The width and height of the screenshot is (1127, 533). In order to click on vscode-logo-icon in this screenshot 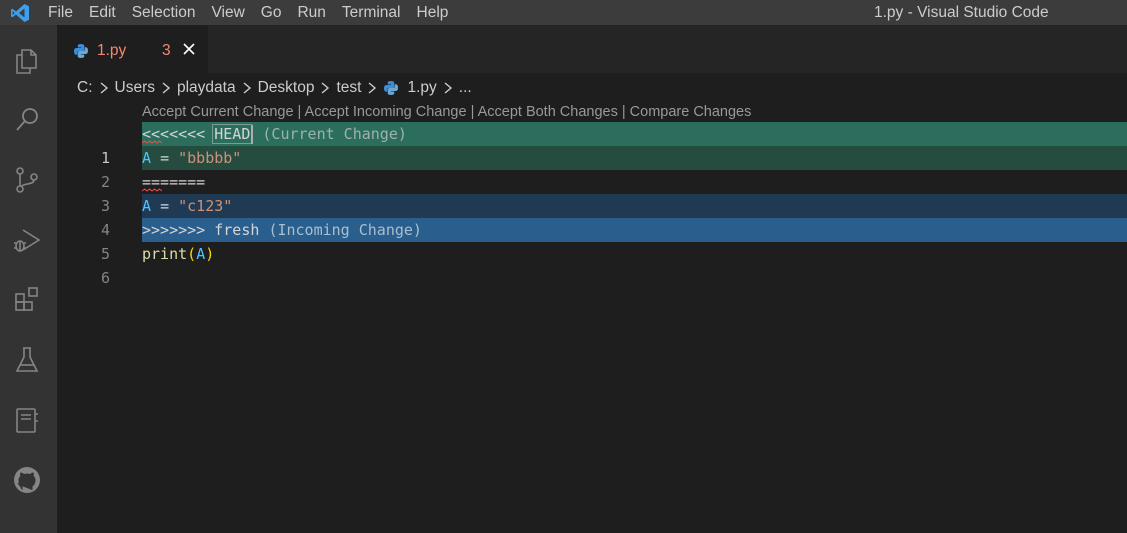, I will do `click(20, 12)`.